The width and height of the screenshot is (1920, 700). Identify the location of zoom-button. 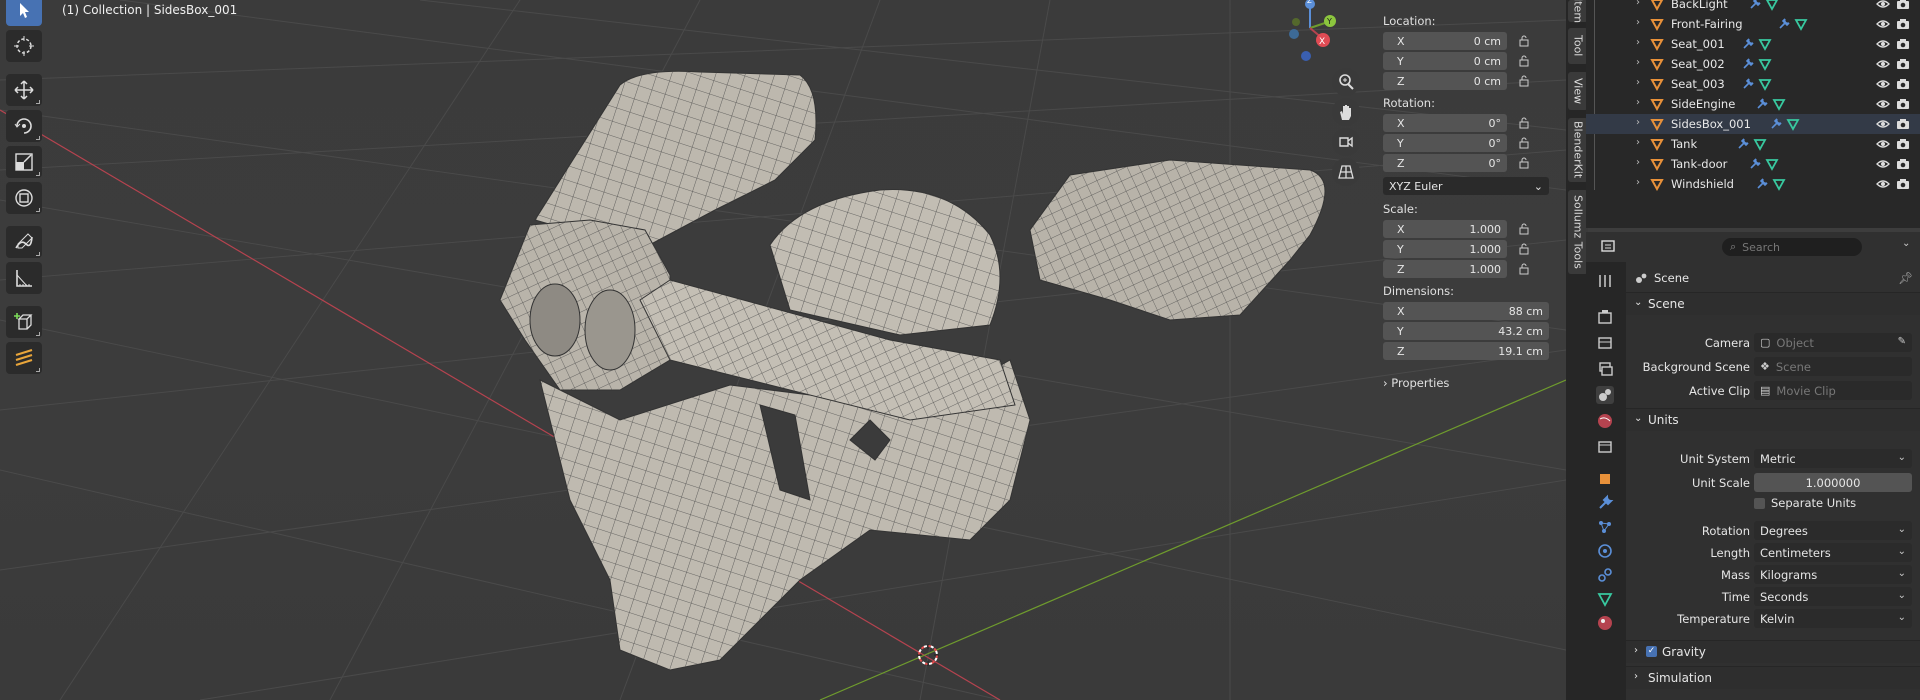
(1346, 82).